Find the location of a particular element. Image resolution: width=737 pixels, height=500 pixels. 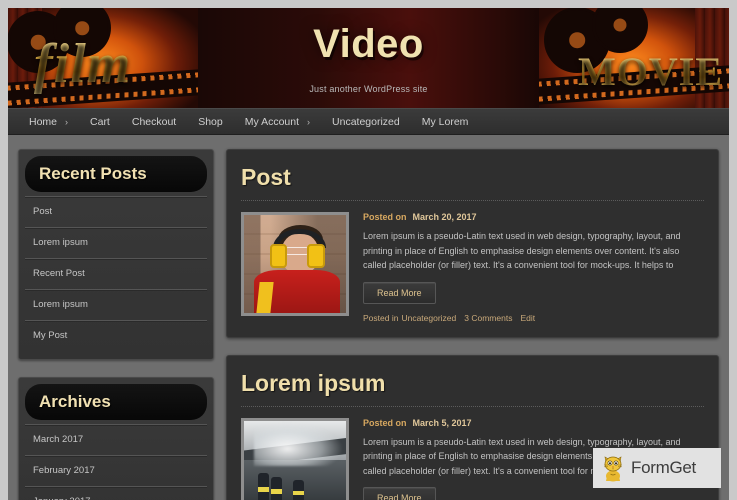

banner-right-image: MOVIE is located at coordinates (634, 58).